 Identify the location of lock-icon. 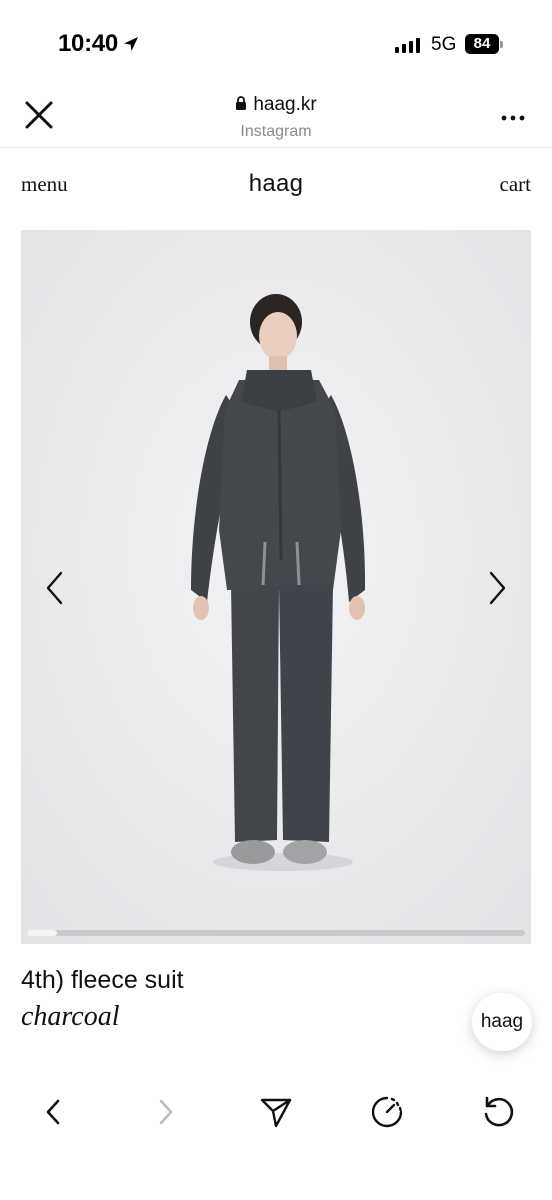
(241, 103).